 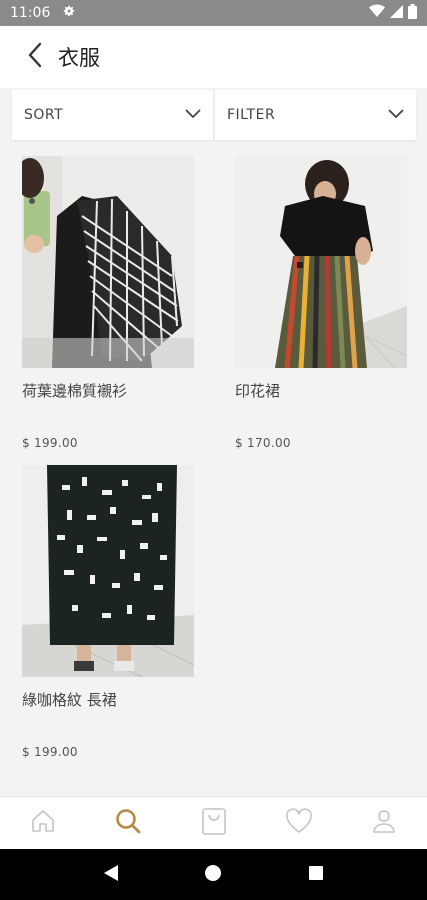 What do you see at coordinates (214, 115) in the screenshot?
I see `sort-filter-bar: SORT FILTER` at bounding box center [214, 115].